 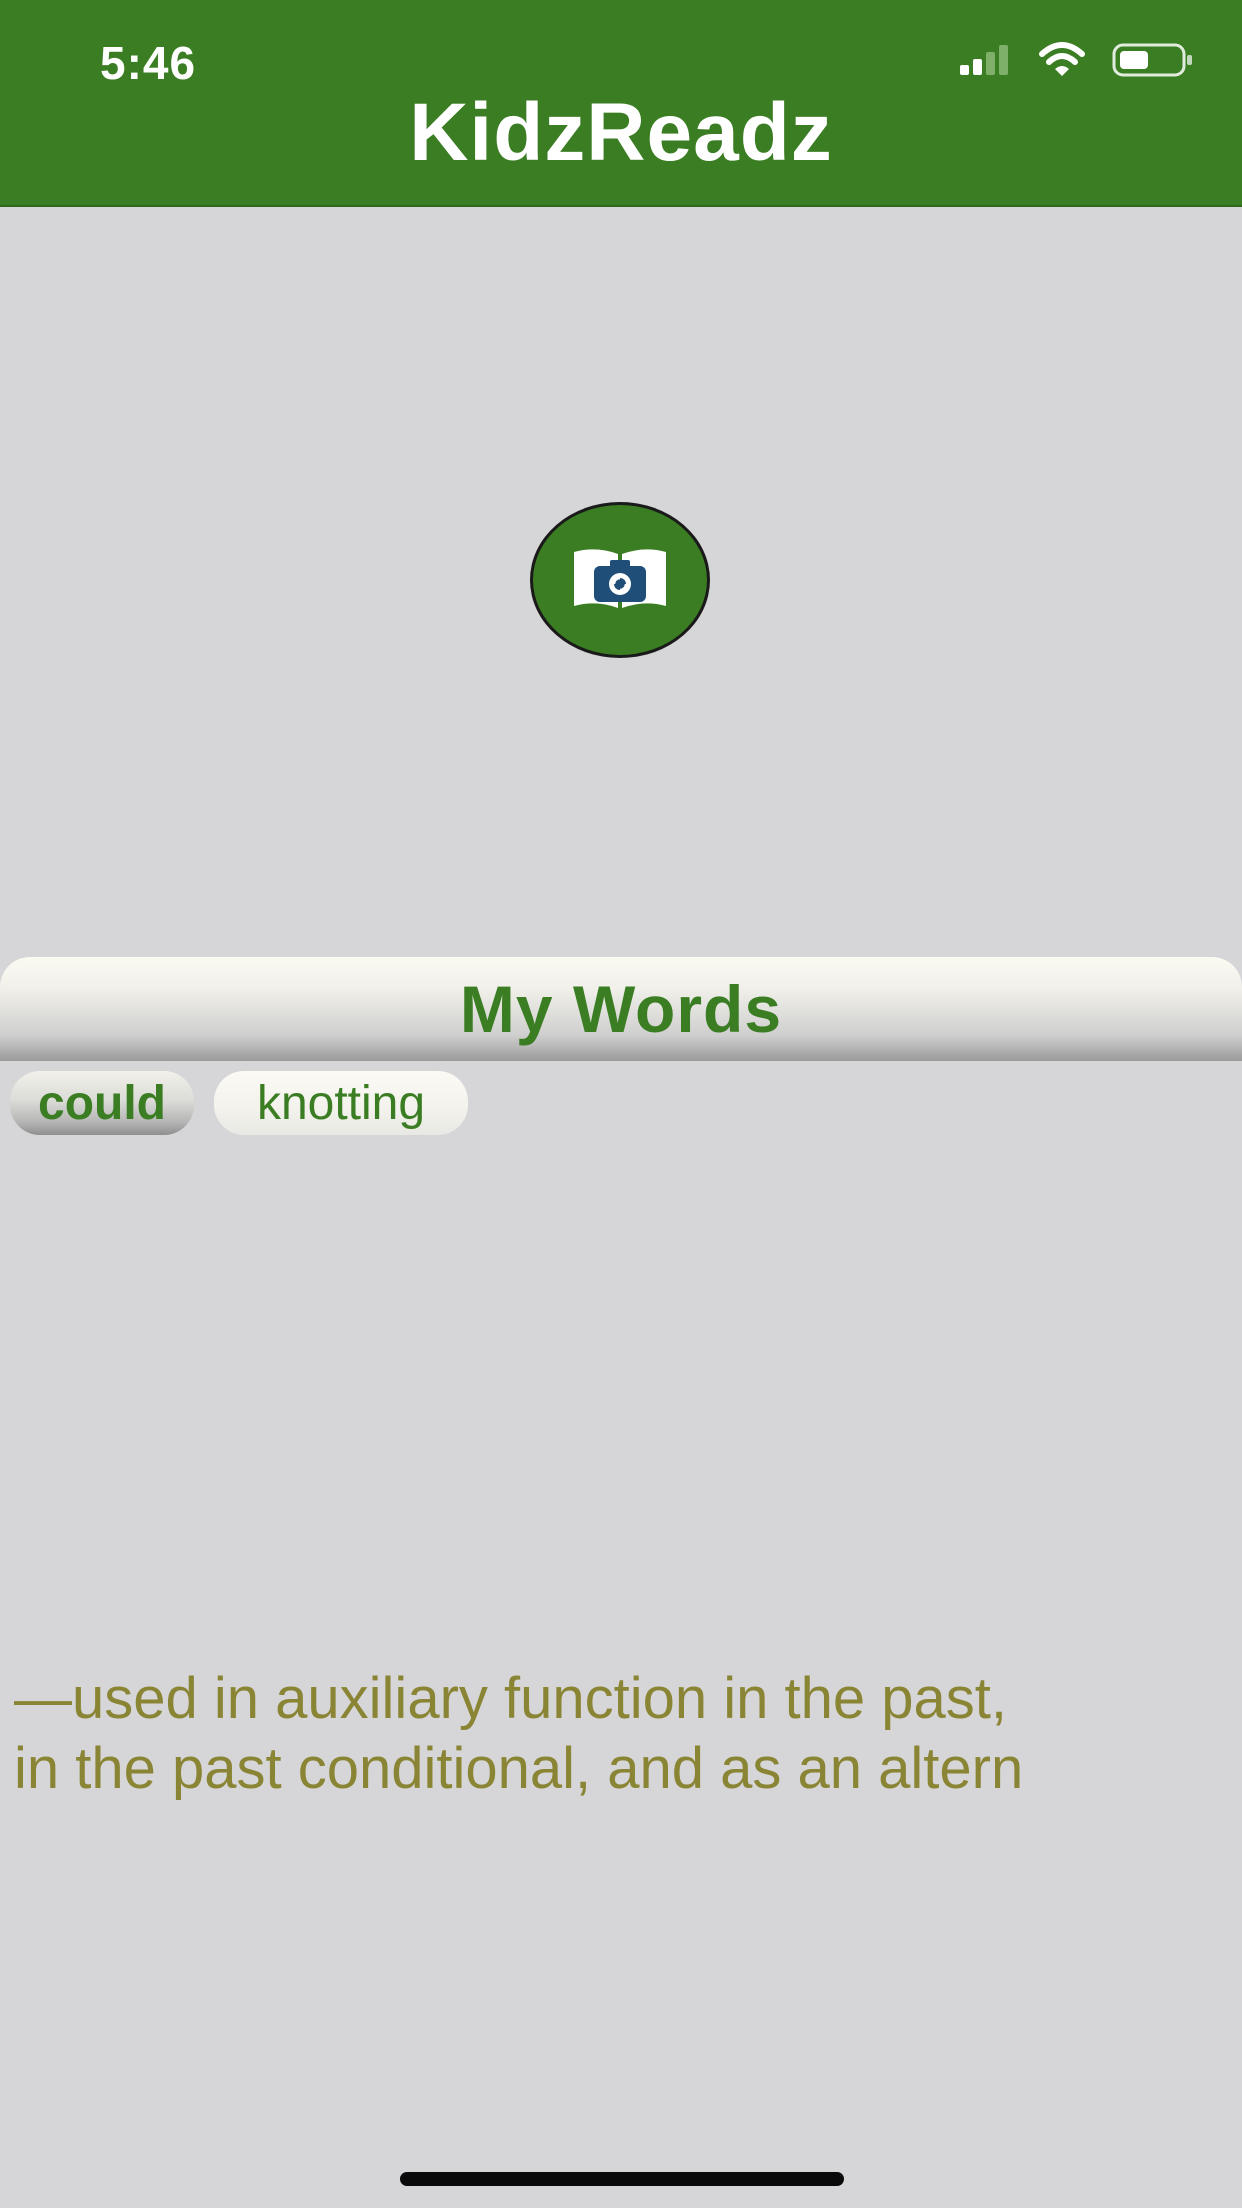 I want to click on scan-book-button, so click(x=620, y=580).